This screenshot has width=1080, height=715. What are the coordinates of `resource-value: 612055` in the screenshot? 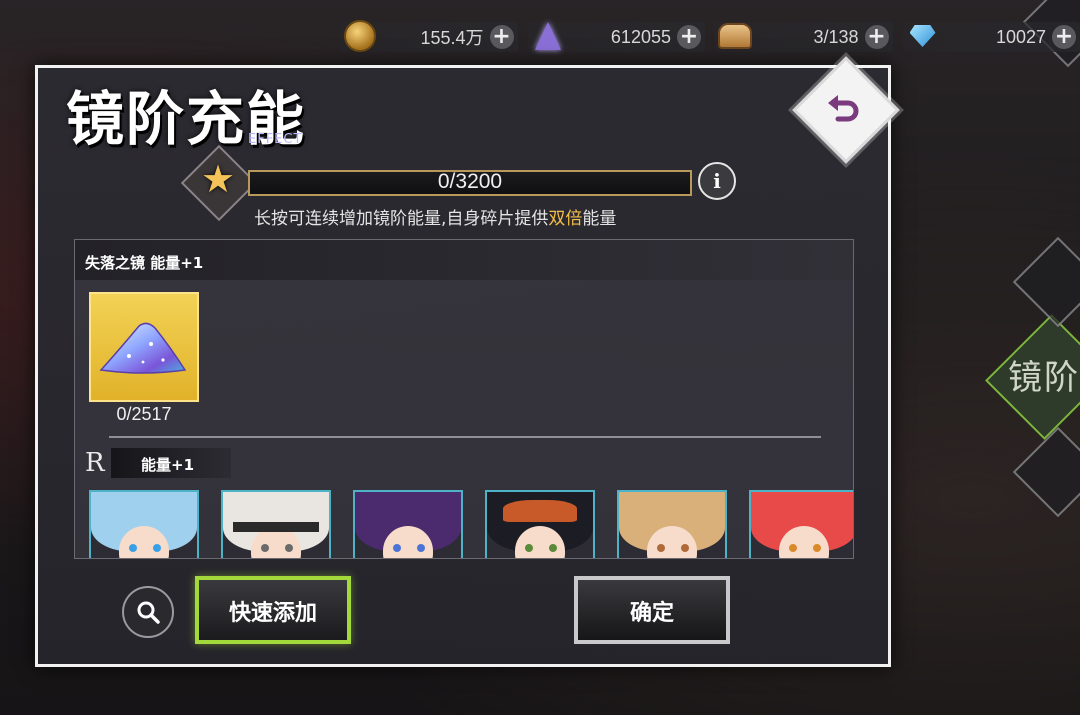 It's located at (640, 36).